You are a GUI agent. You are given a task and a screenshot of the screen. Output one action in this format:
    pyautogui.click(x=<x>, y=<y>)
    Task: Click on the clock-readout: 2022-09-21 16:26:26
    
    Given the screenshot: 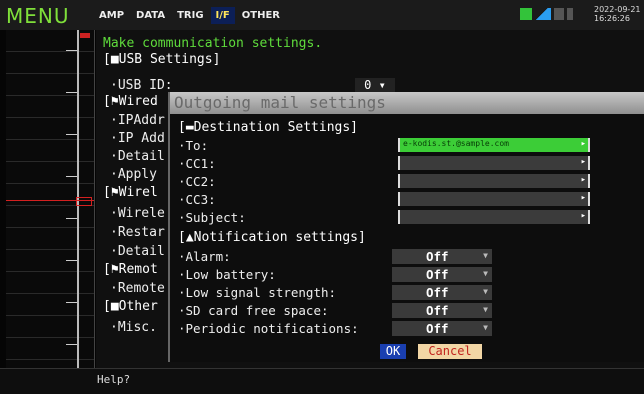 What is the action you would take?
    pyautogui.click(x=617, y=14)
    